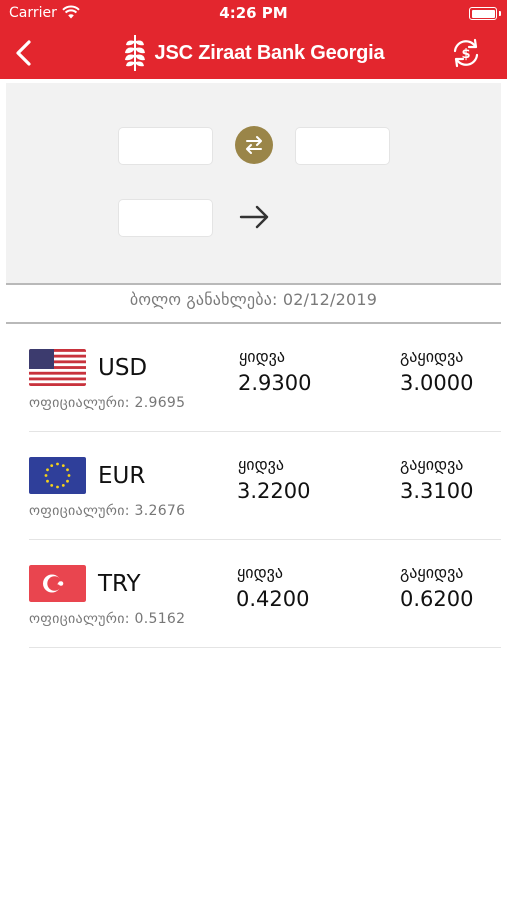 This screenshot has width=507, height=900. What do you see at coordinates (165, 146) in the screenshot?
I see `from-amount-input` at bounding box center [165, 146].